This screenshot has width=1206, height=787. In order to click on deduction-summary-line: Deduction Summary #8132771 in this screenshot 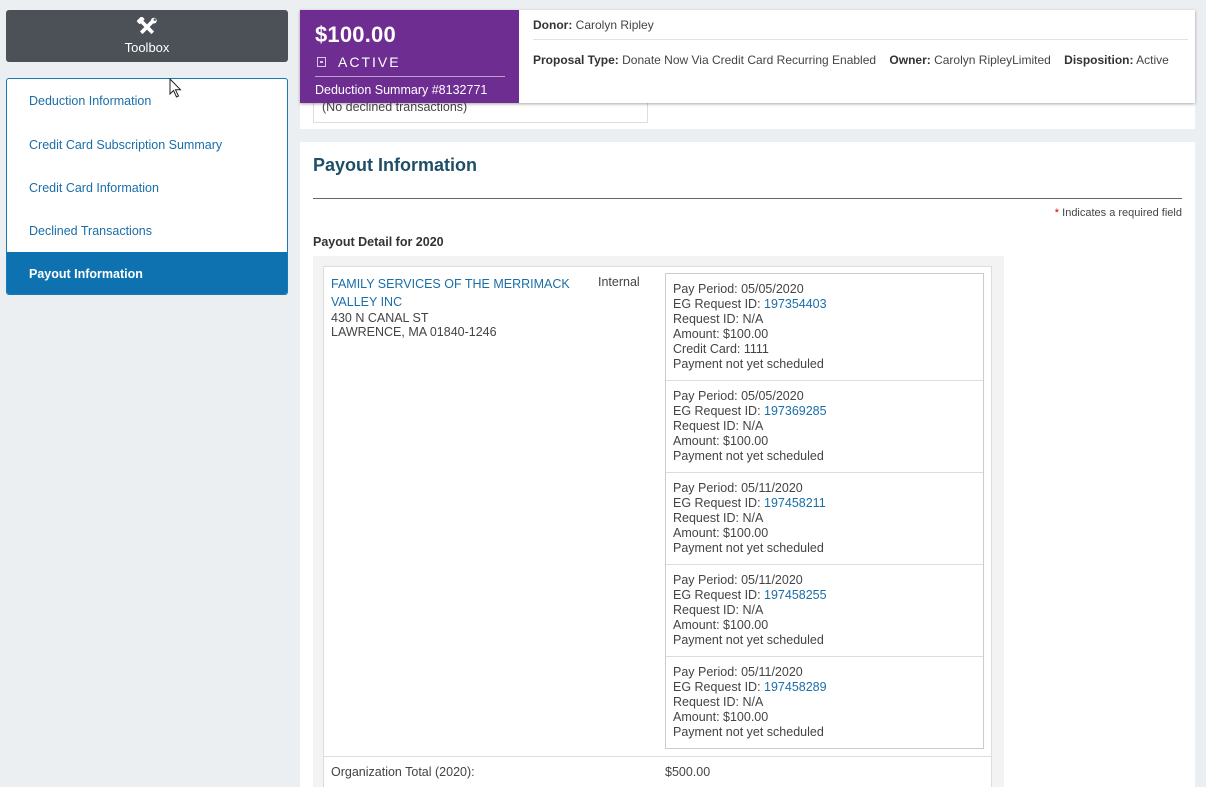, I will do `click(410, 90)`.